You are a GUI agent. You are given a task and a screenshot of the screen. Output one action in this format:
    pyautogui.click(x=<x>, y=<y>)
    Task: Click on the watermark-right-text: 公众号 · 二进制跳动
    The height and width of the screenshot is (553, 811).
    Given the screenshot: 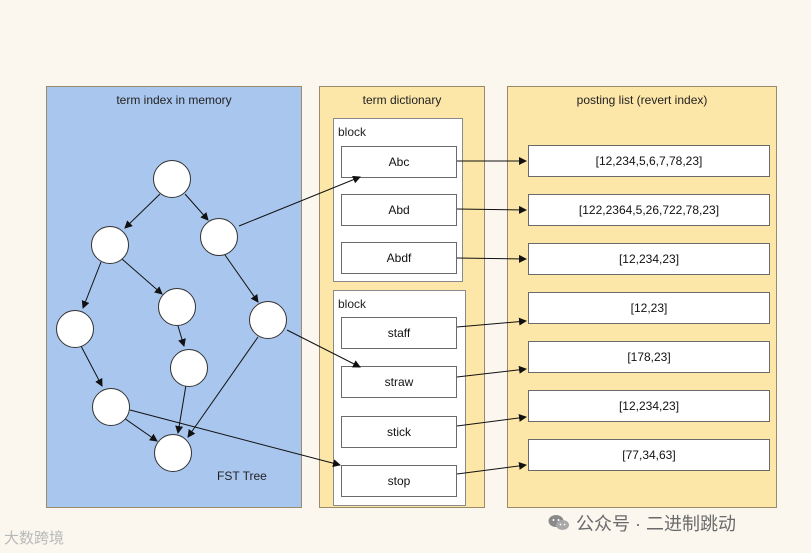 What is the action you would take?
    pyautogui.click(x=656, y=524)
    